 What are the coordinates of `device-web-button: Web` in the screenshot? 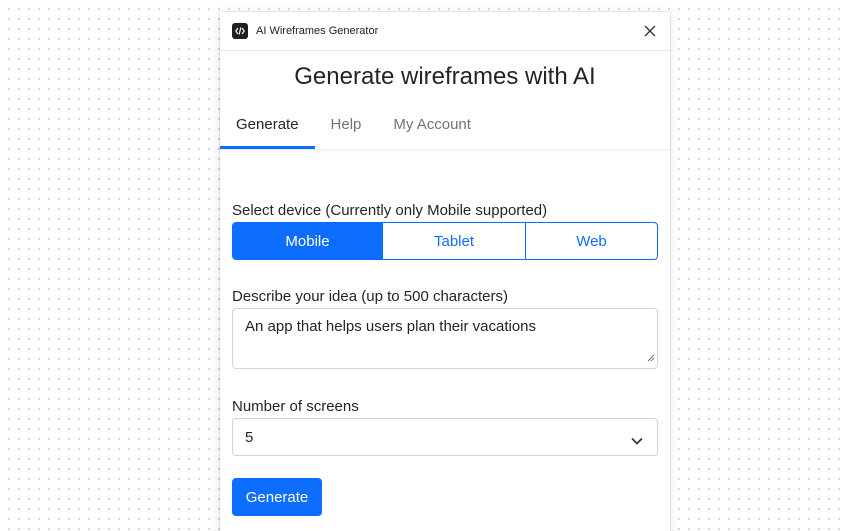 It's located at (591, 241).